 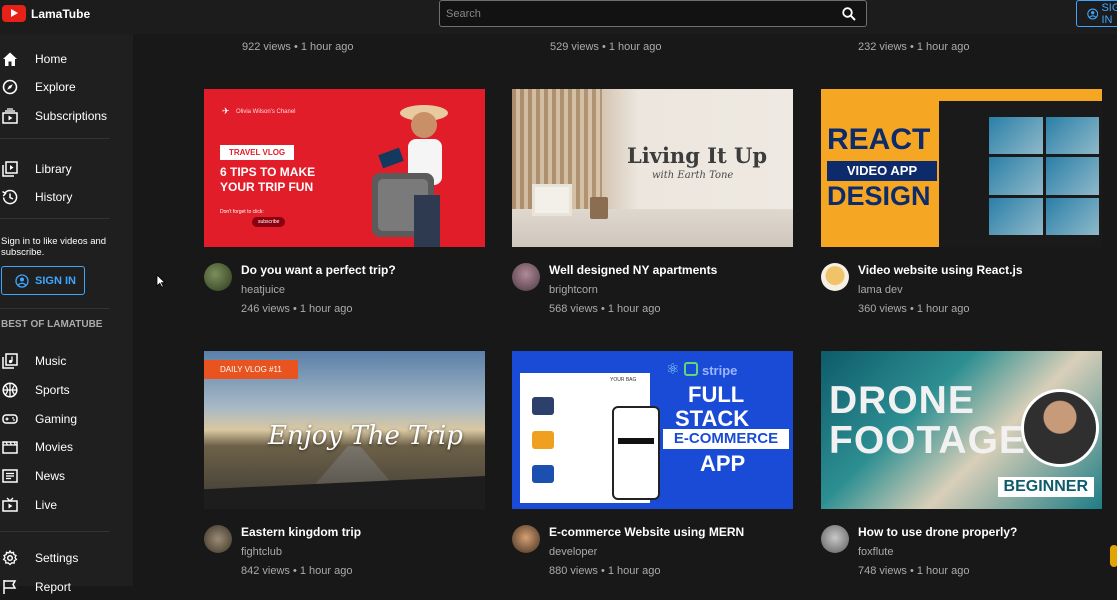 I want to click on sidebar-item-gaming: Gaming, so click(x=66, y=419).